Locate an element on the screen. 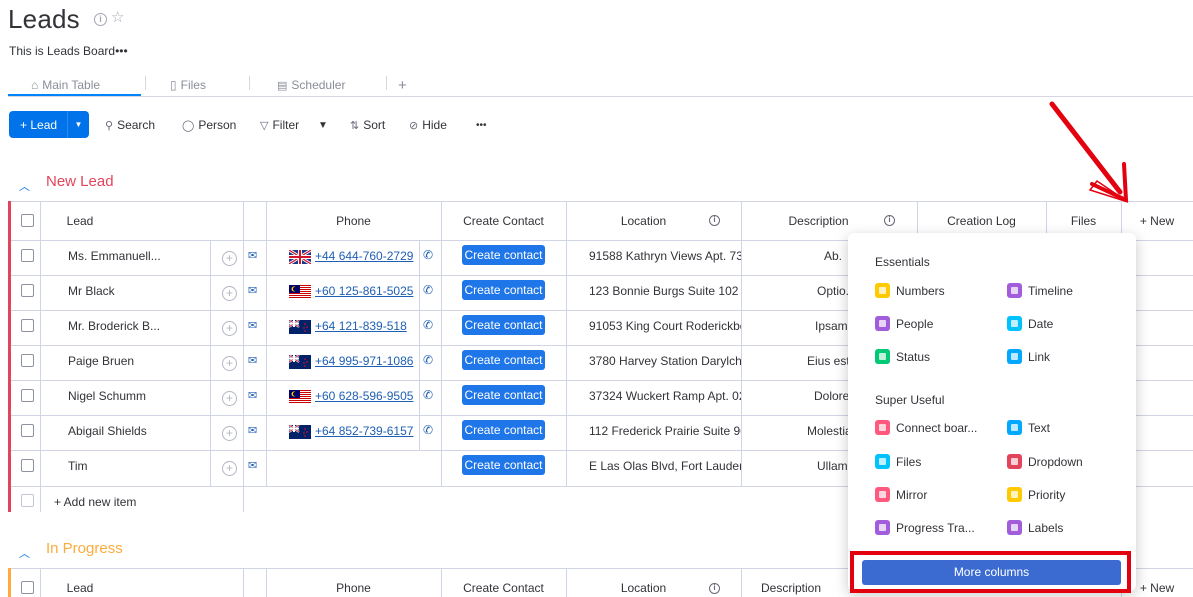 The height and width of the screenshot is (597, 1193). chevron-down-icon: ▼ is located at coordinates (78, 124).